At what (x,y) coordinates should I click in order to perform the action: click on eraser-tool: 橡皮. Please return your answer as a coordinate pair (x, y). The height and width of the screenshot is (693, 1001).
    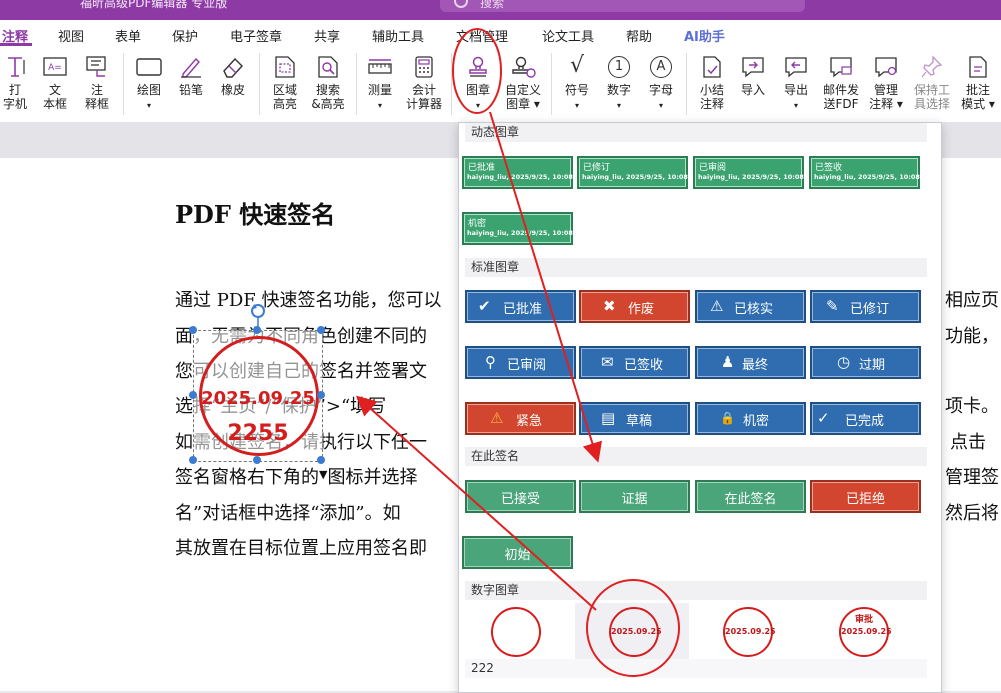
    Looking at the image, I should click on (233, 84).